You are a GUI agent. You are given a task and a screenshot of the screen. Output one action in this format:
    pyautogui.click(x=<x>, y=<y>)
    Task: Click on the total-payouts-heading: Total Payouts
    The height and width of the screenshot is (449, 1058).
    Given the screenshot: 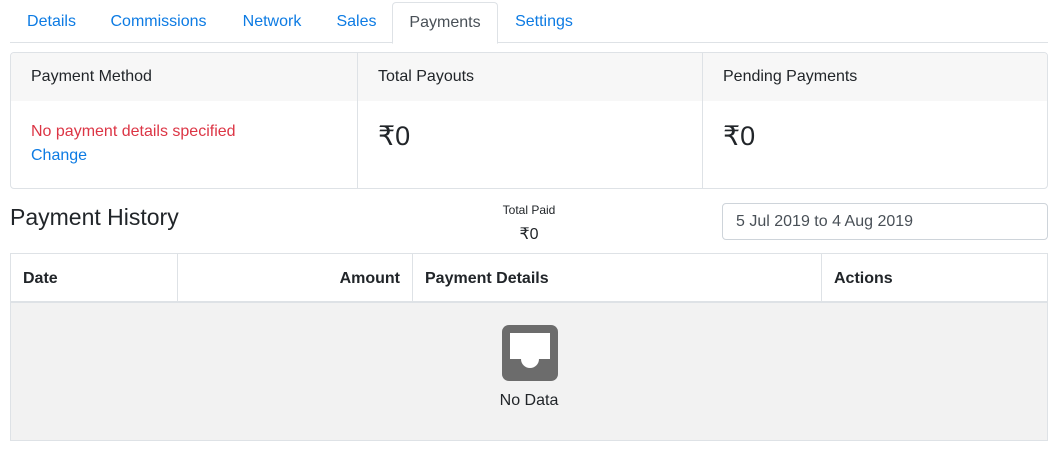 What is the action you would take?
    pyautogui.click(x=530, y=77)
    